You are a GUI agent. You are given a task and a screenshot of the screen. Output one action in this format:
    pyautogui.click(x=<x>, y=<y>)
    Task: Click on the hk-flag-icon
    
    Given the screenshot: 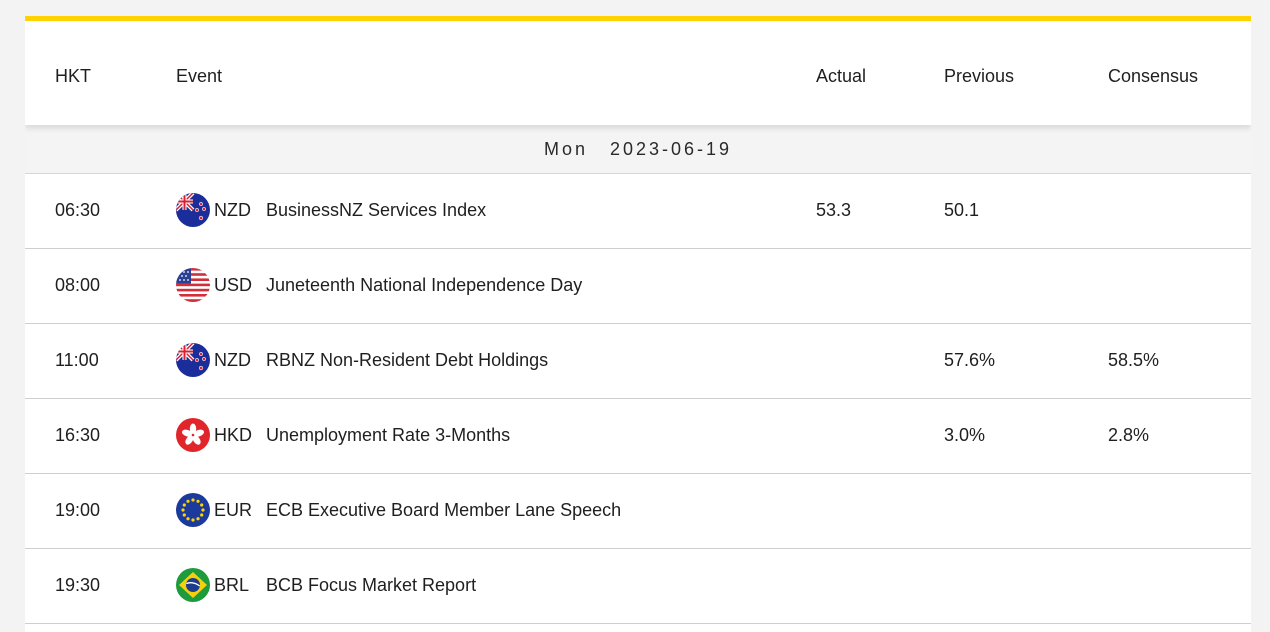 What is the action you would take?
    pyautogui.click(x=193, y=435)
    